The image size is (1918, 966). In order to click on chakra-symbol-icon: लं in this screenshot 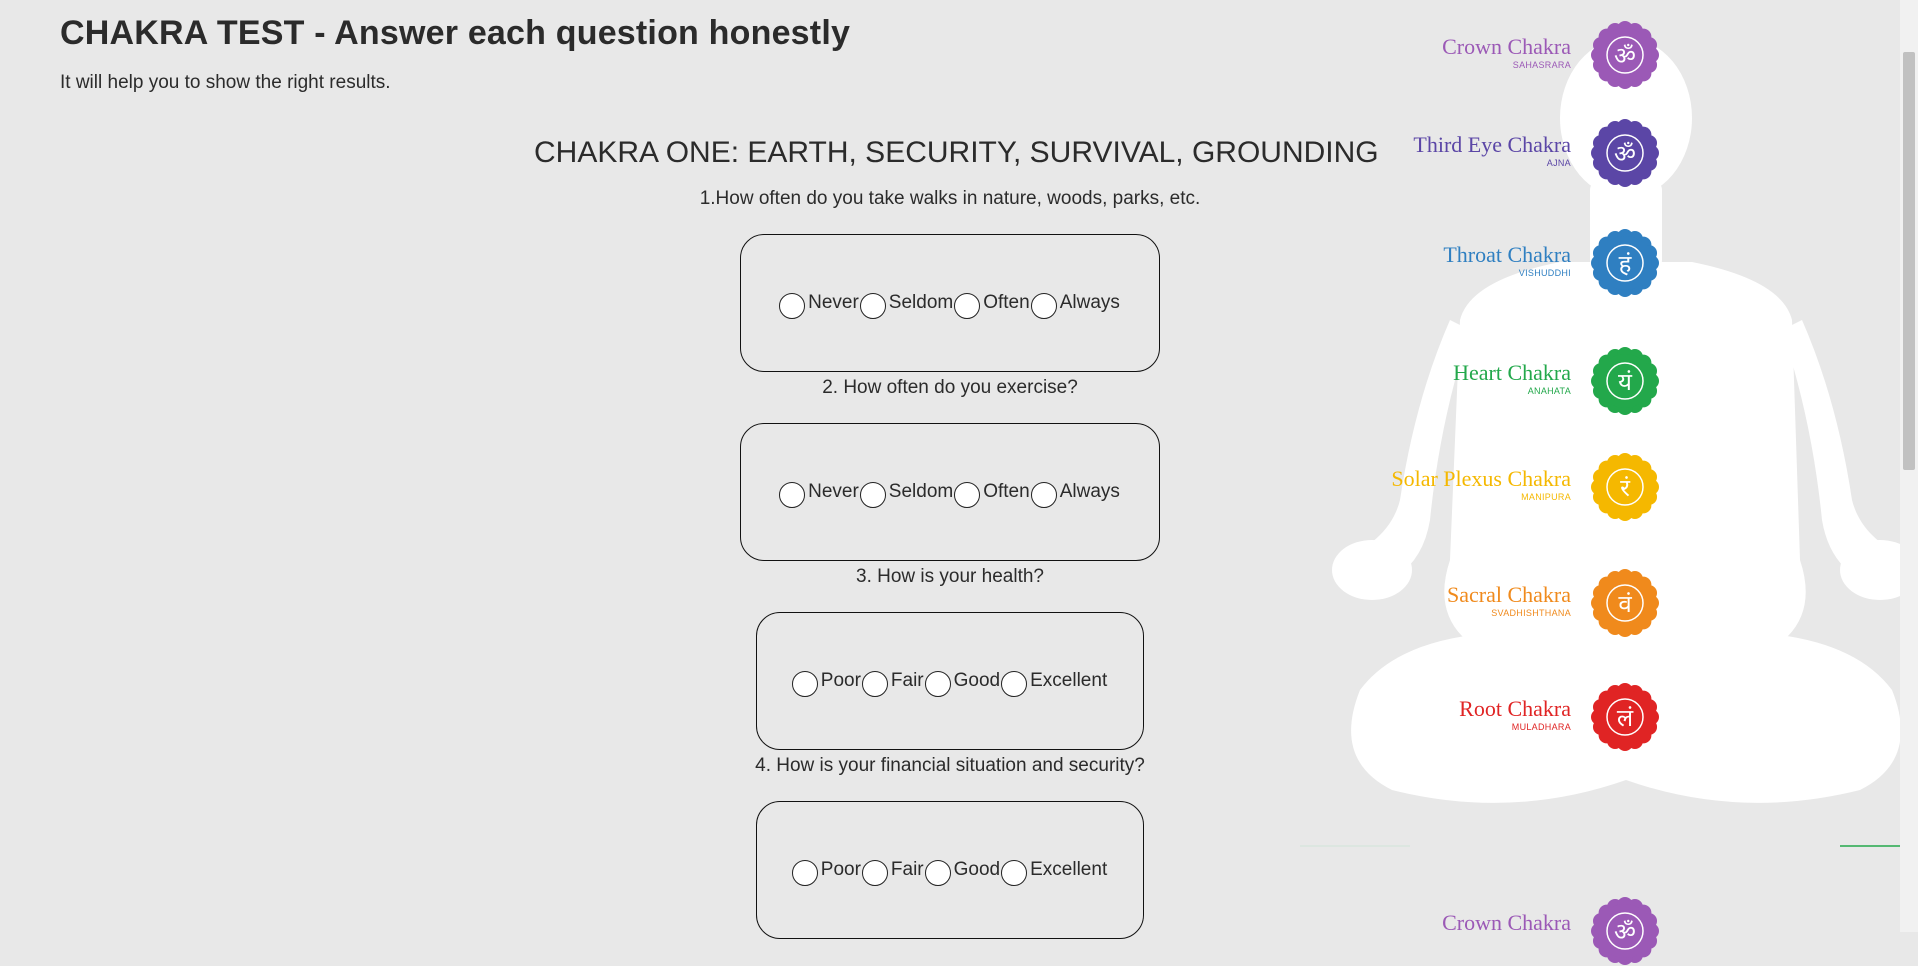, I will do `click(1625, 717)`.